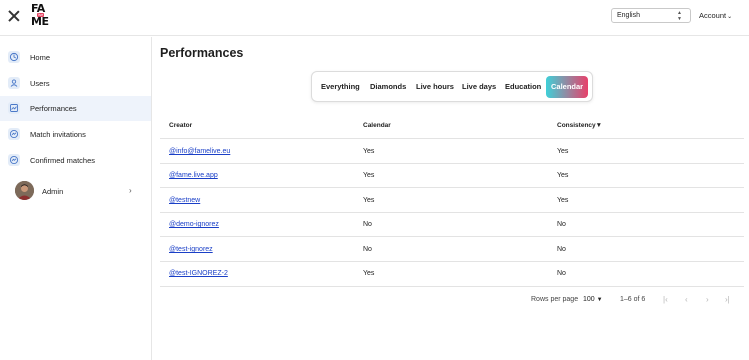 Image resolution: width=749 pixels, height=360 pixels. I want to click on creator-cell: @info@famelive.eu, so click(199, 151).